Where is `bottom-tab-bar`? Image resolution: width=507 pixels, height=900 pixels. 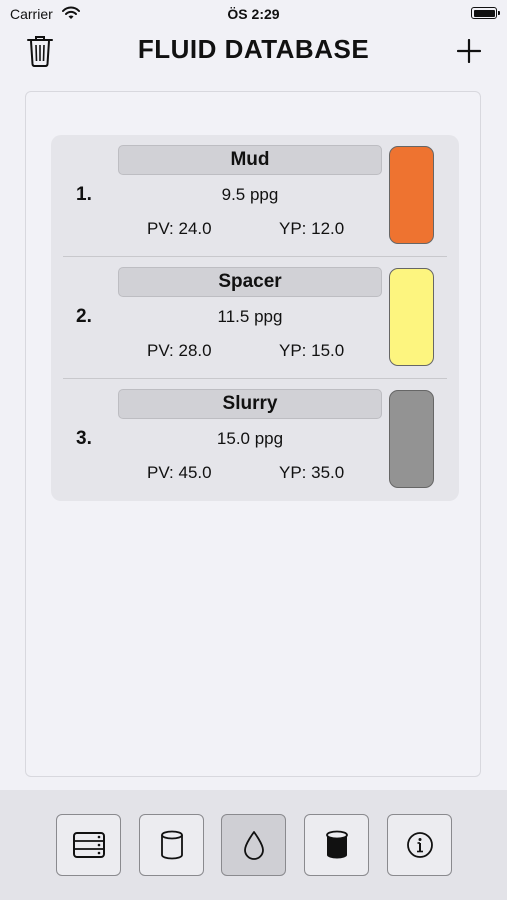 bottom-tab-bar is located at coordinates (253, 845).